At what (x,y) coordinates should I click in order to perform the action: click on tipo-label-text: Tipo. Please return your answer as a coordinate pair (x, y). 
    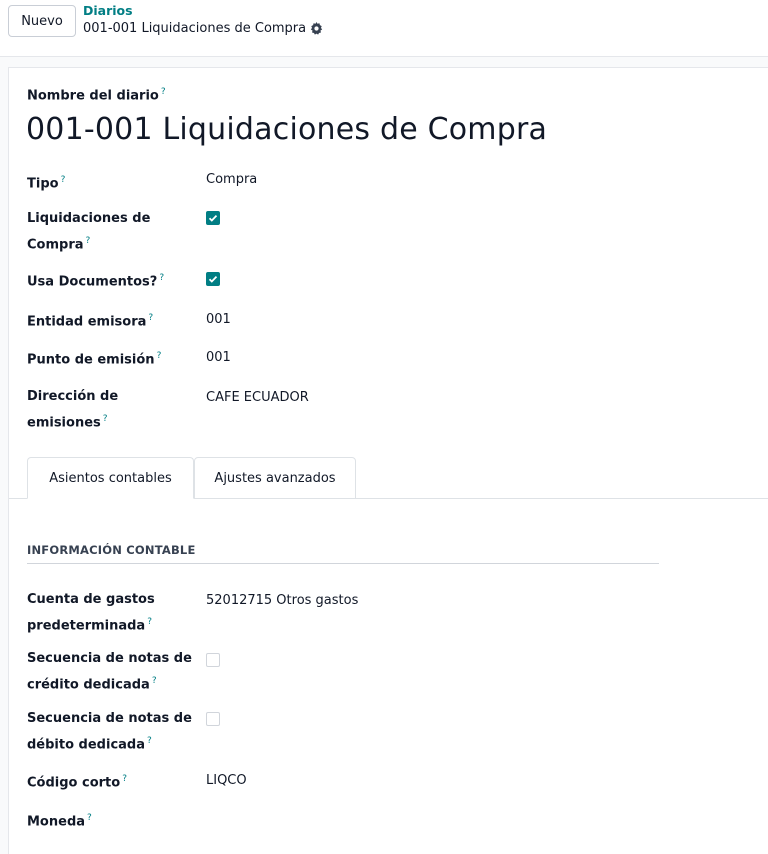
    Looking at the image, I should click on (43, 184).